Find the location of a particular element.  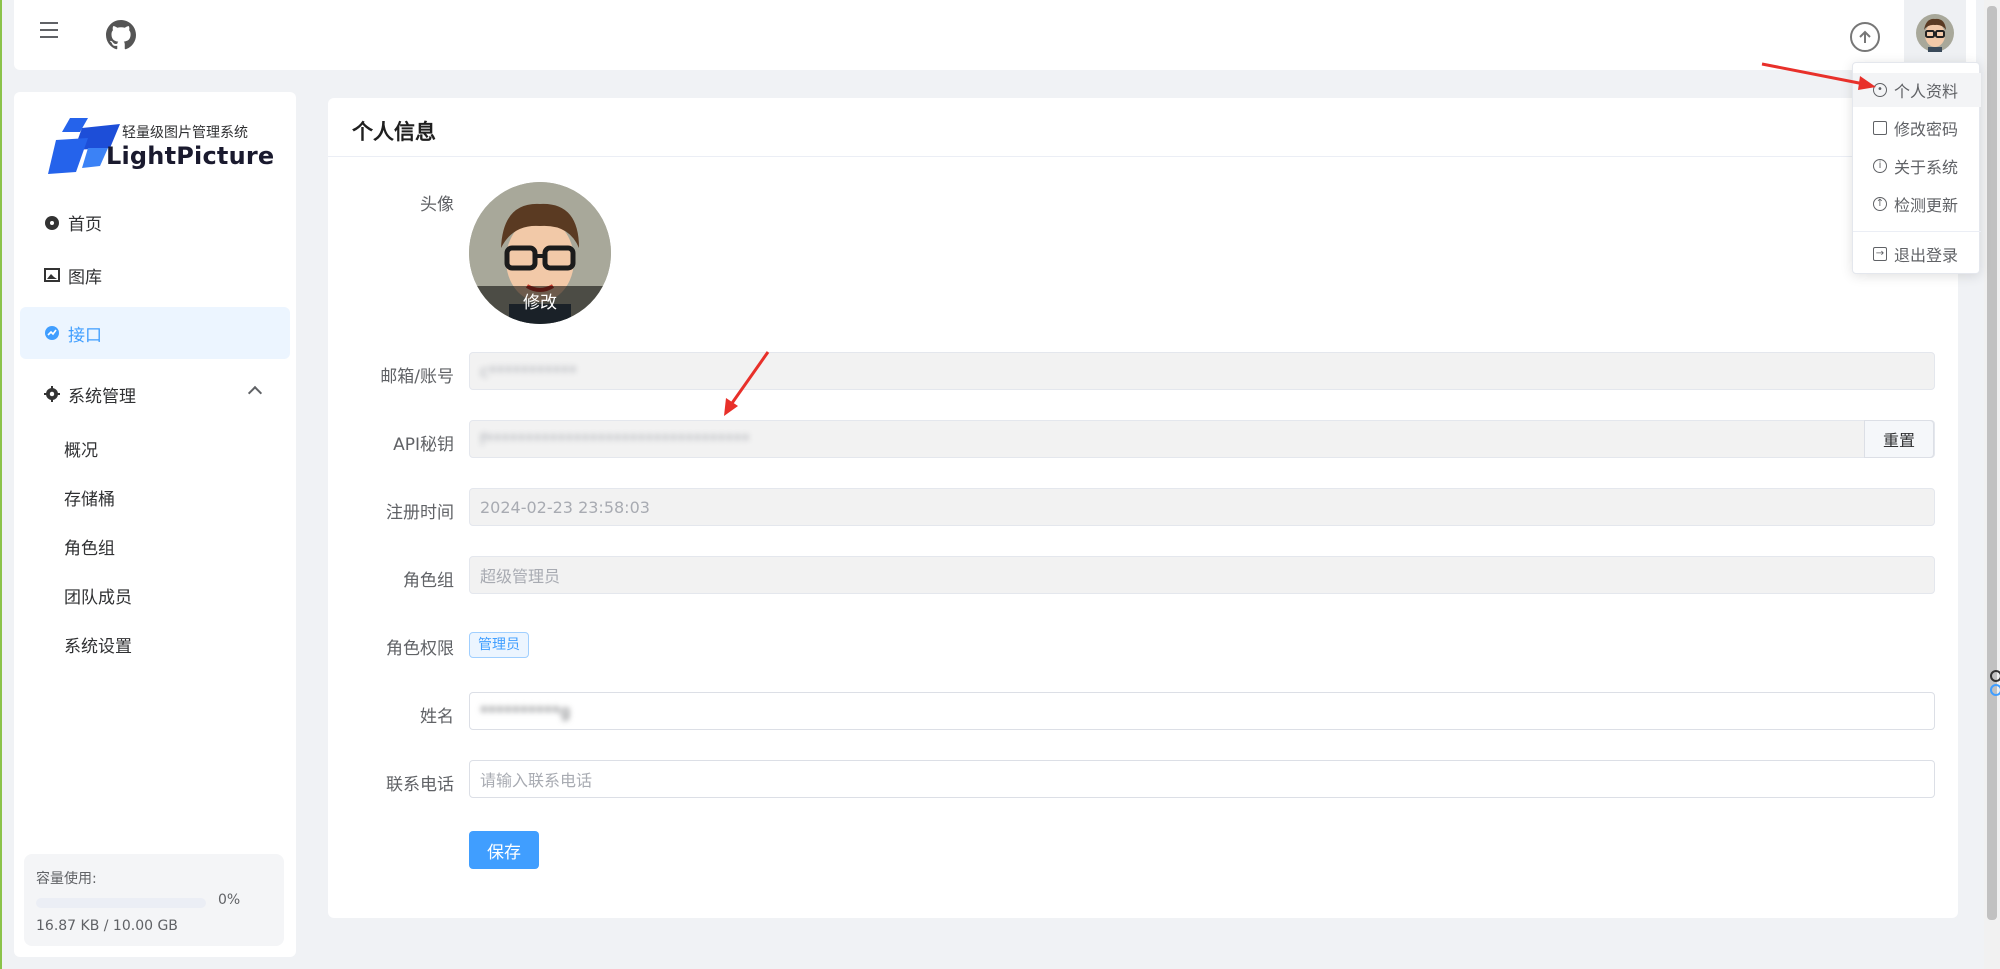

phone-label: 联系电话 is located at coordinates (420, 785).